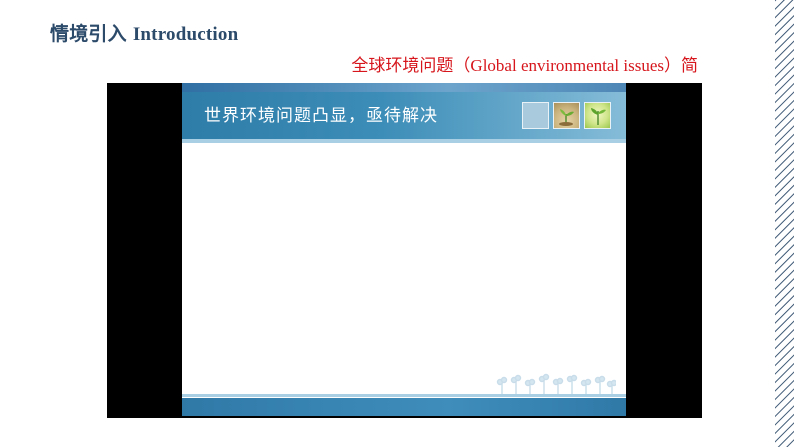 Image resolution: width=794 pixels, height=447 pixels. What do you see at coordinates (185, 34) in the screenshot?
I see `page-title-english: Introduction` at bounding box center [185, 34].